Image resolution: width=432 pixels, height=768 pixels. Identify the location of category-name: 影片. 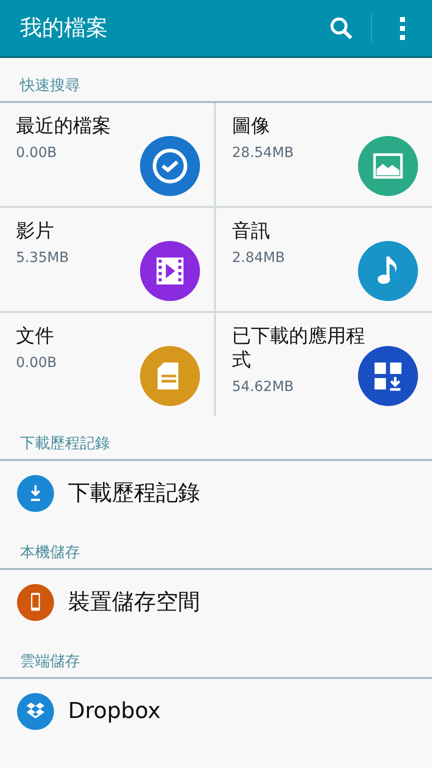
(35, 232).